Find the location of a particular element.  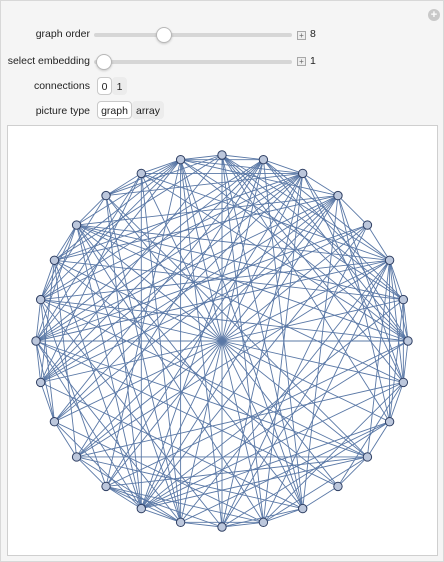

expand-plus-icon: + is located at coordinates (434, 15).